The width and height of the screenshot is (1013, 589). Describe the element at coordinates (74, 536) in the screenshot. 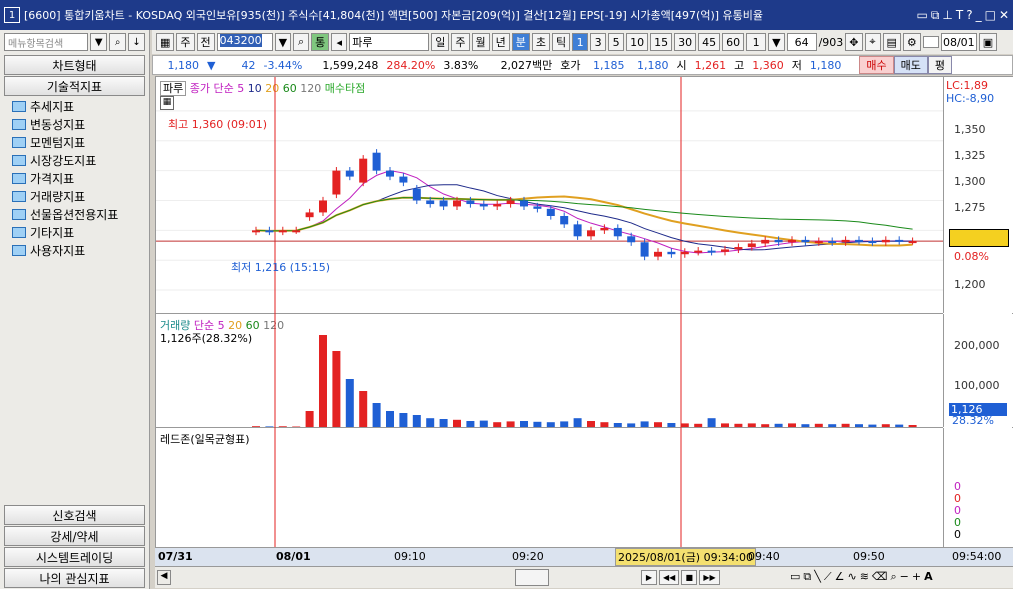

I see `strong-weak-button: 강세/약세` at that location.